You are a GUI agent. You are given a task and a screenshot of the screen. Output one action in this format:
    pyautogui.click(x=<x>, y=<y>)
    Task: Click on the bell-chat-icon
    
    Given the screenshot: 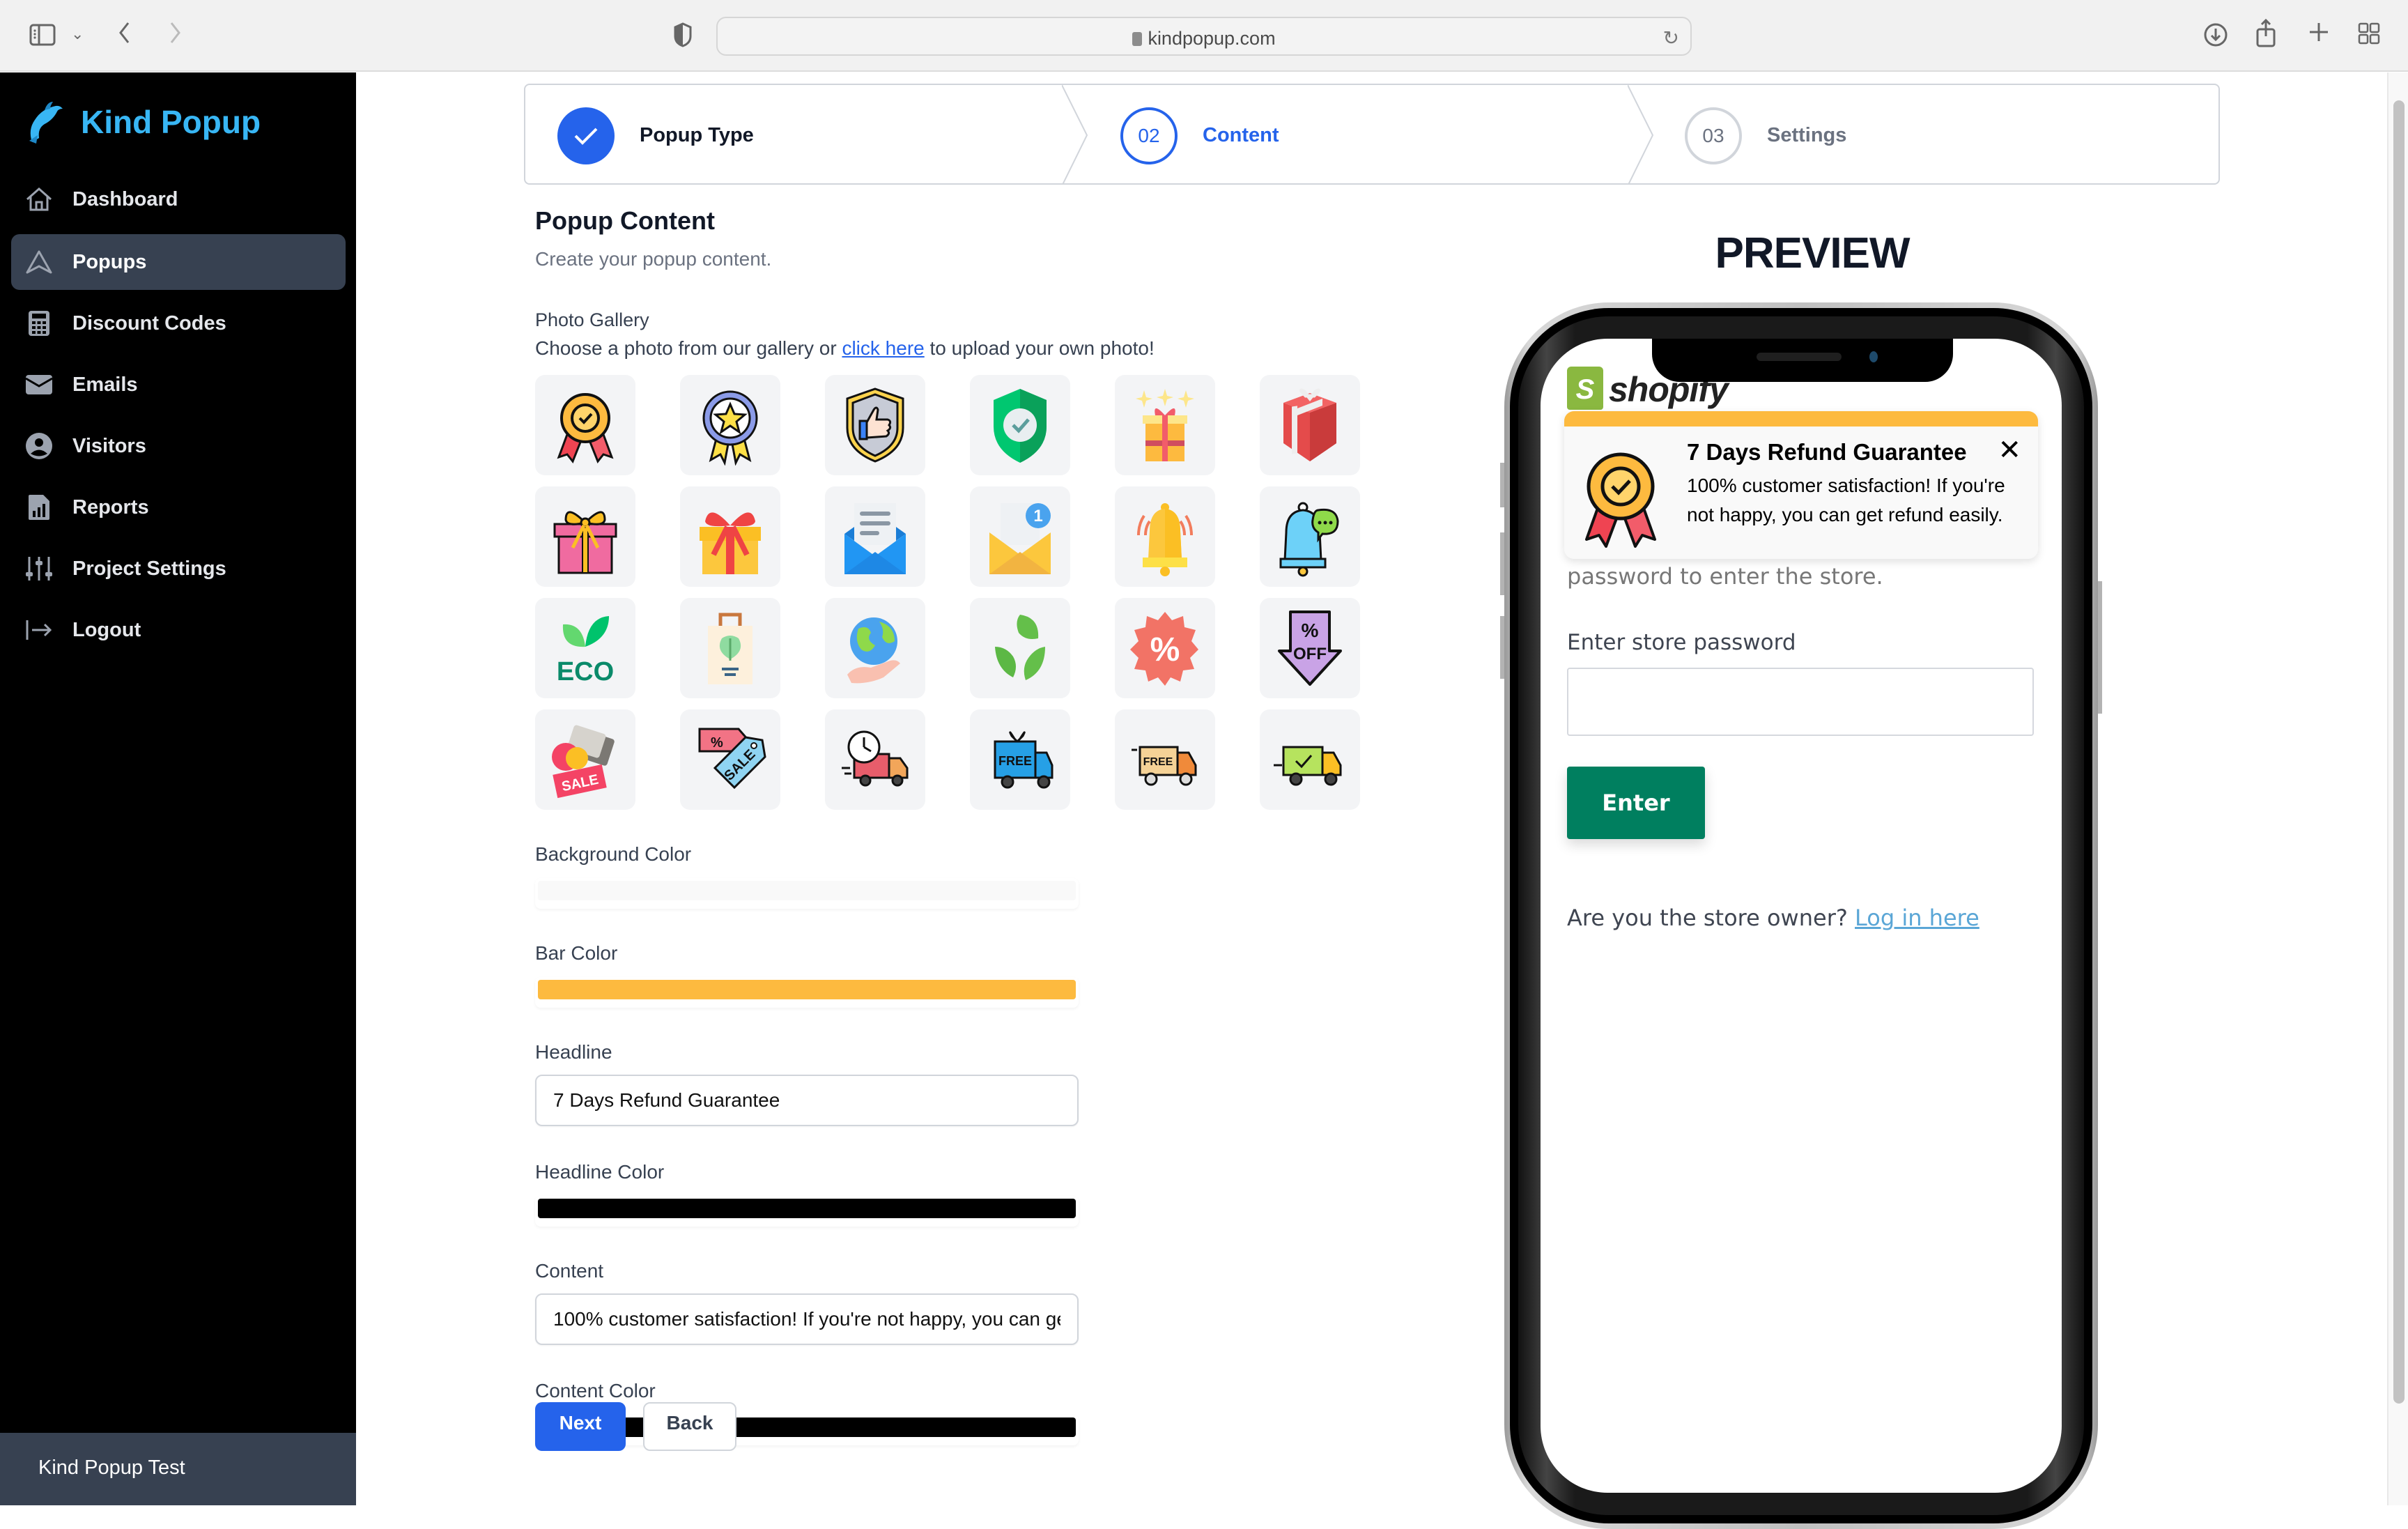 What is the action you would take?
    pyautogui.click(x=1309, y=539)
    